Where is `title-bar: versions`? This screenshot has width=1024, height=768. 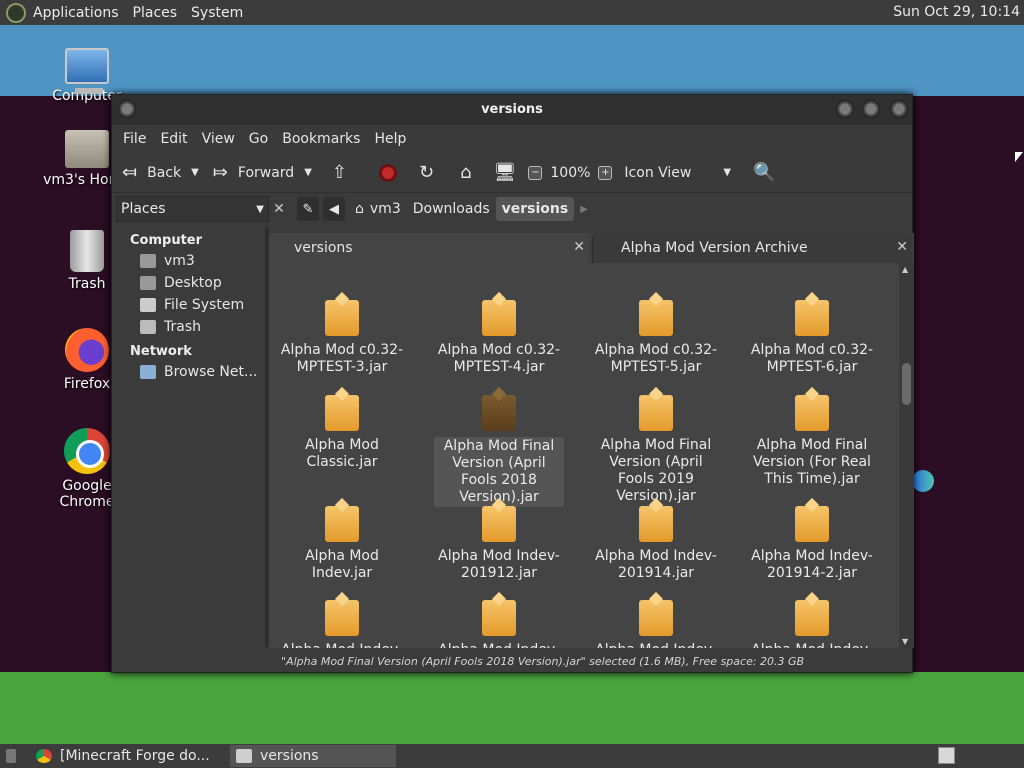
title-bar: versions is located at coordinates (512, 110).